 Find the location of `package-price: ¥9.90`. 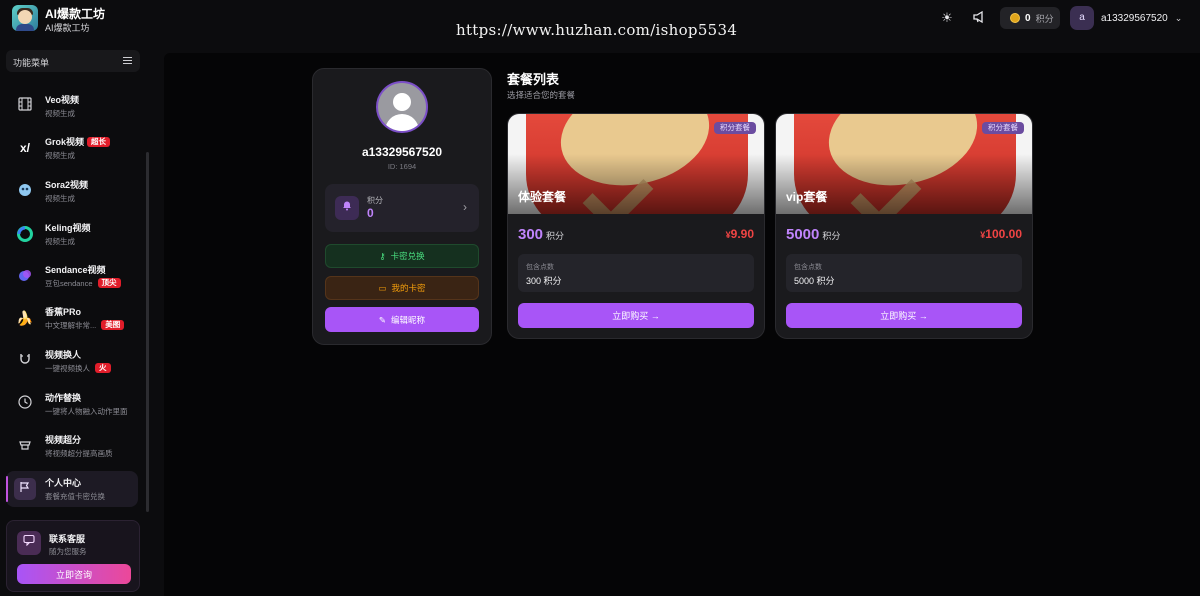

package-price: ¥9.90 is located at coordinates (739, 234).